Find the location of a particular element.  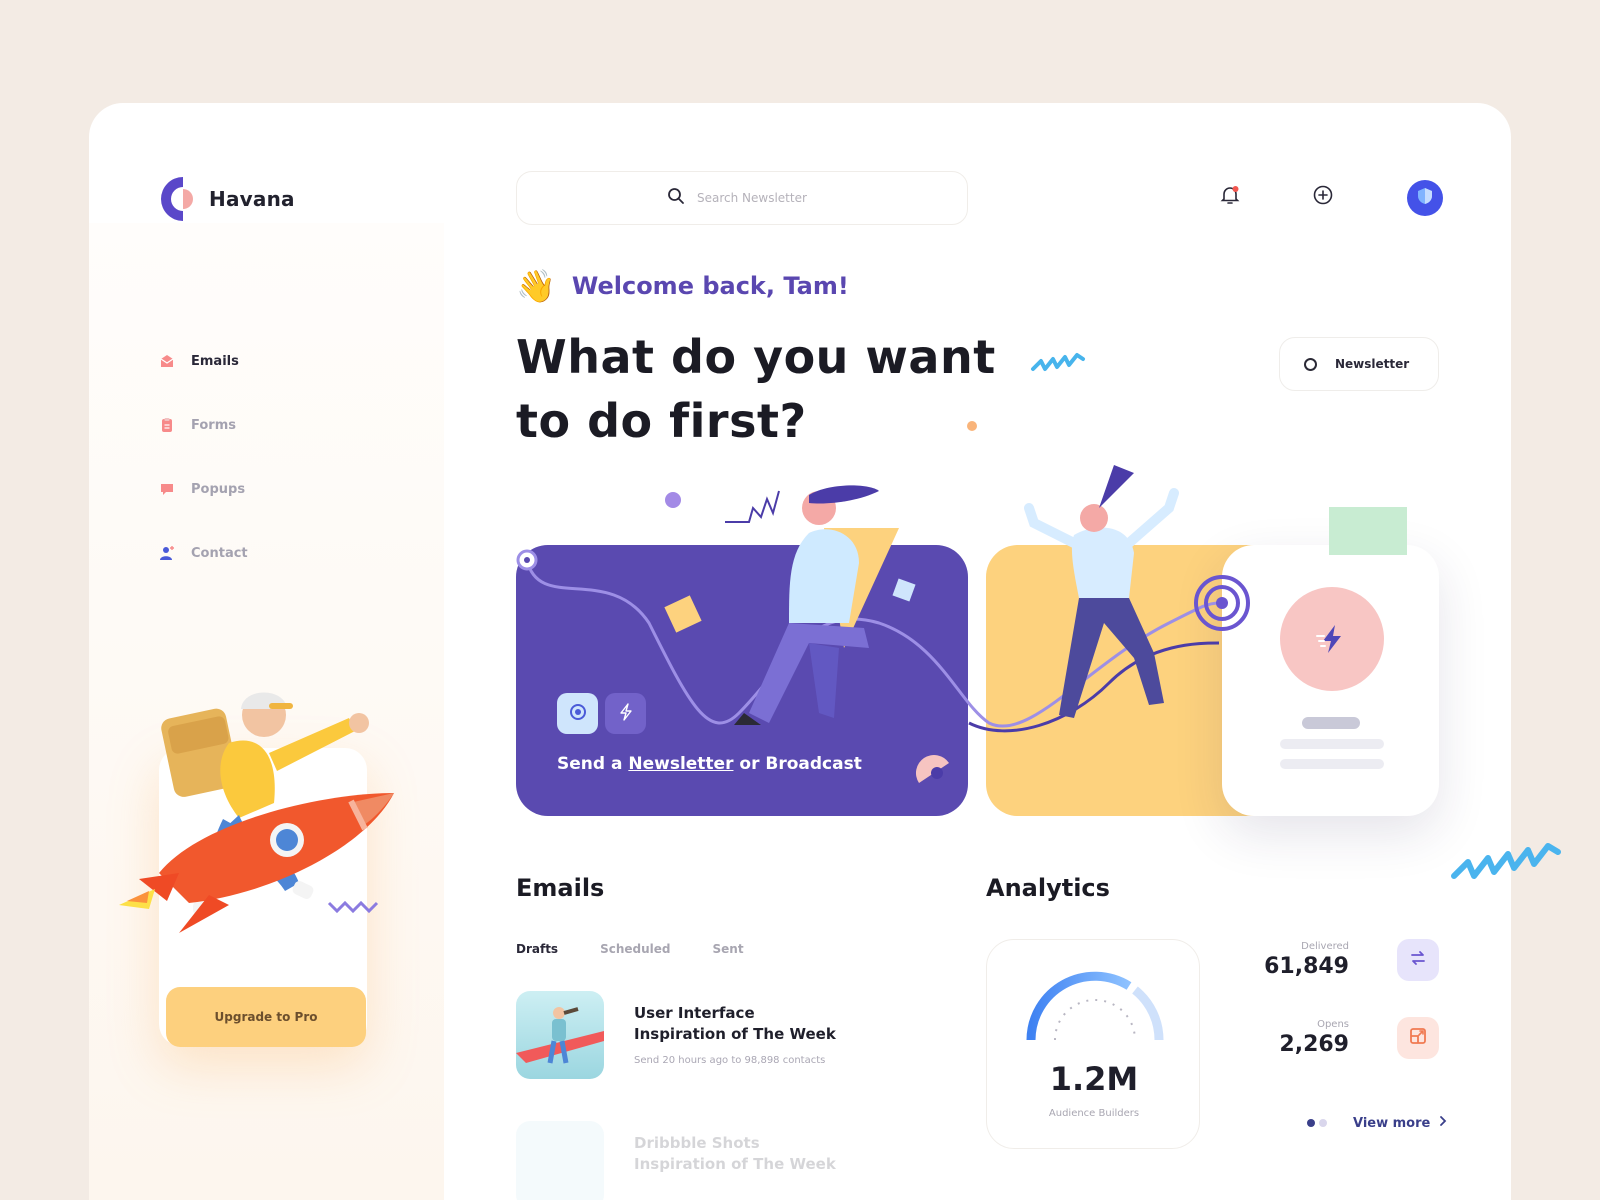

sidebar-item-forms: Forms is located at coordinates (203, 425).